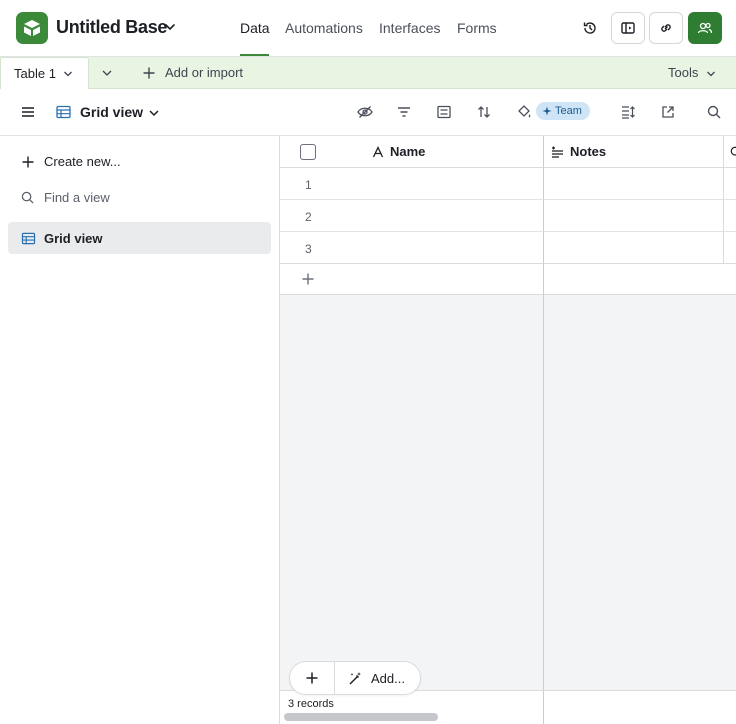 This screenshot has width=736, height=724. Describe the element at coordinates (144, 197) in the screenshot. I see `find-view-input` at that location.